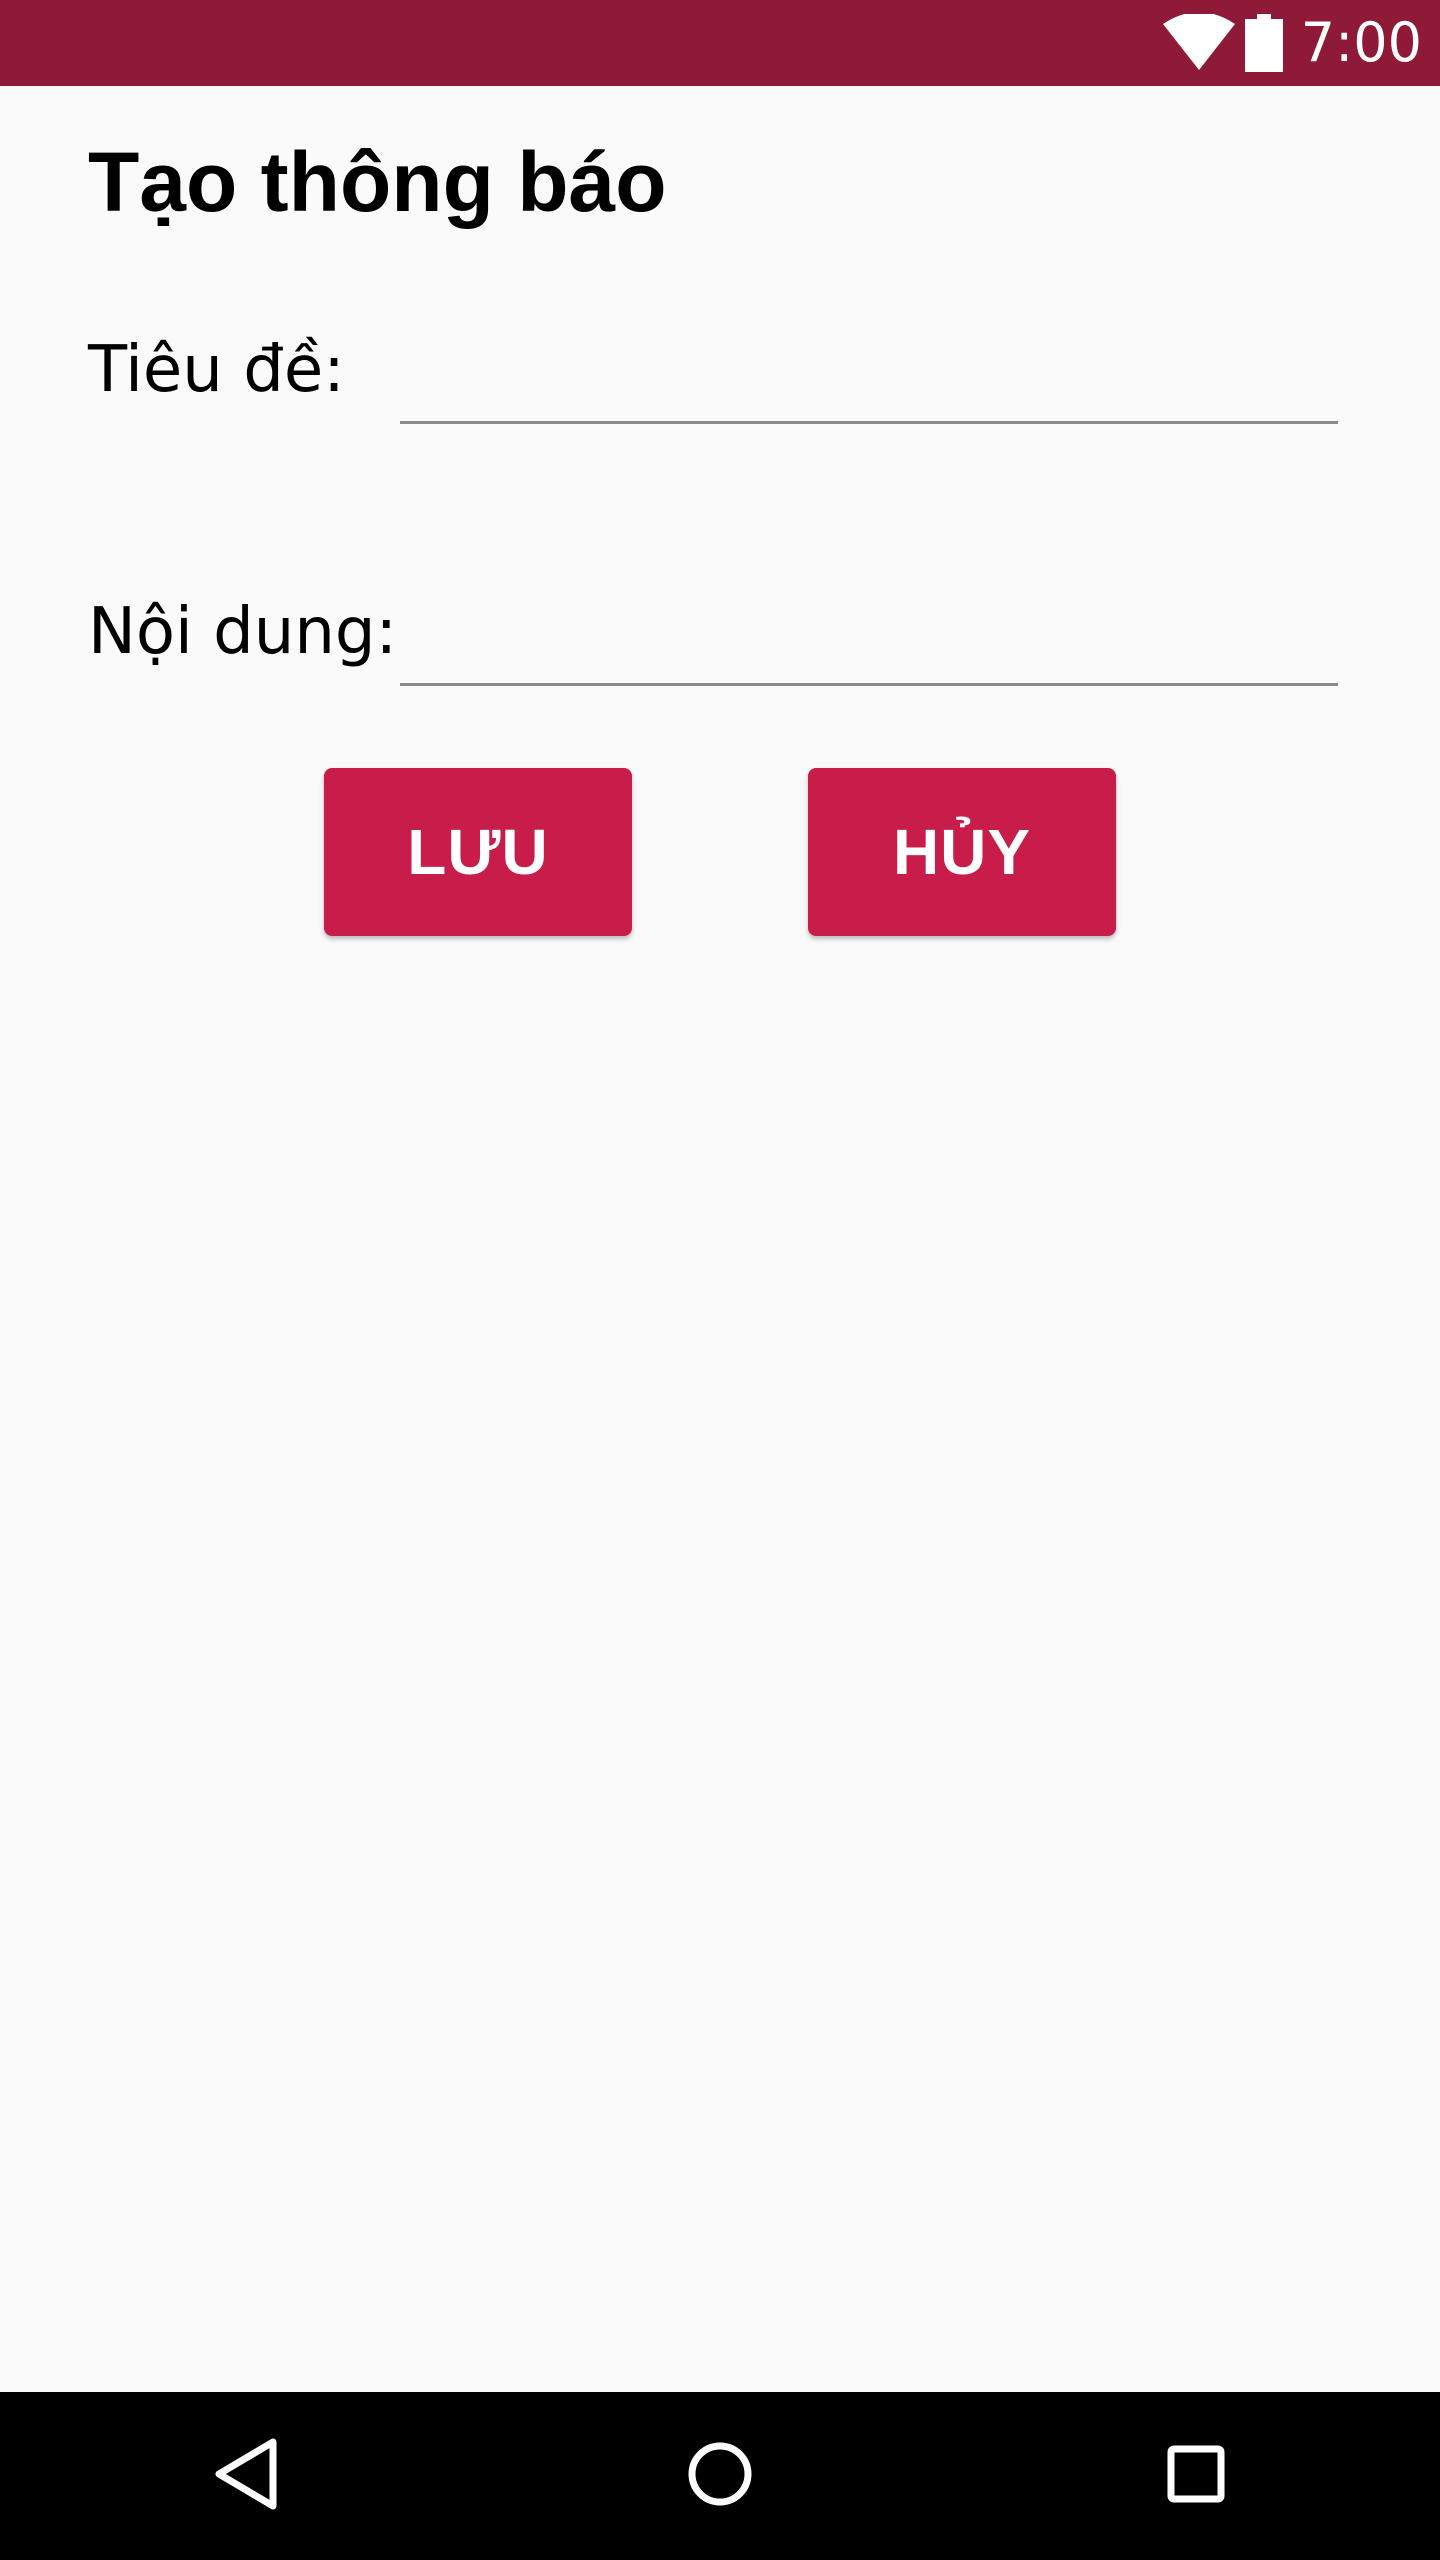 This screenshot has width=1440, height=2560. Describe the element at coordinates (962, 852) in the screenshot. I see `cancel-button: HỦY` at that location.